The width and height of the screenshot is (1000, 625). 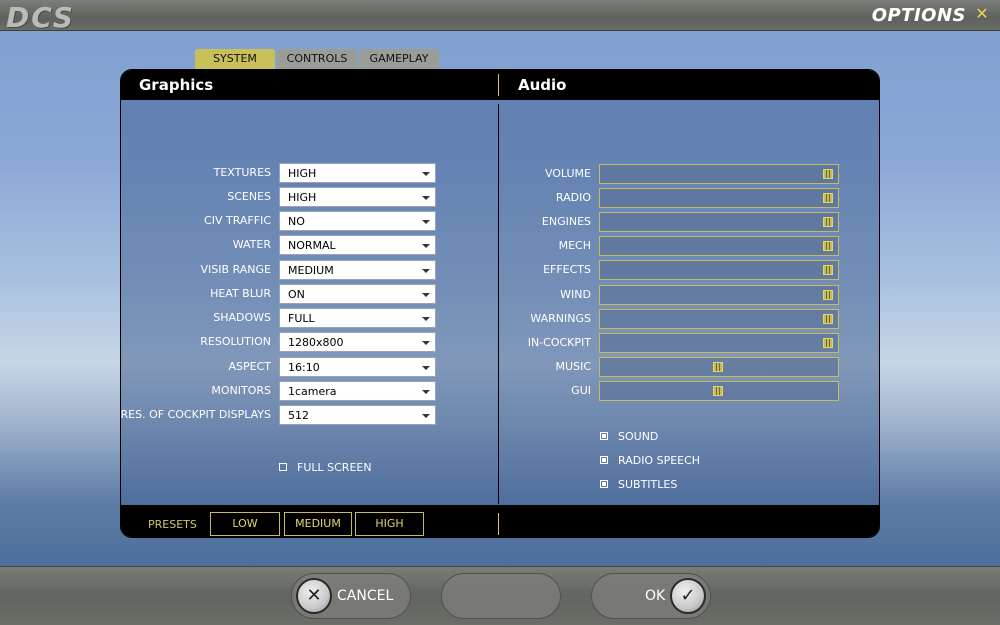 I want to click on heat-blur-dropdown: ON, so click(x=357, y=294).